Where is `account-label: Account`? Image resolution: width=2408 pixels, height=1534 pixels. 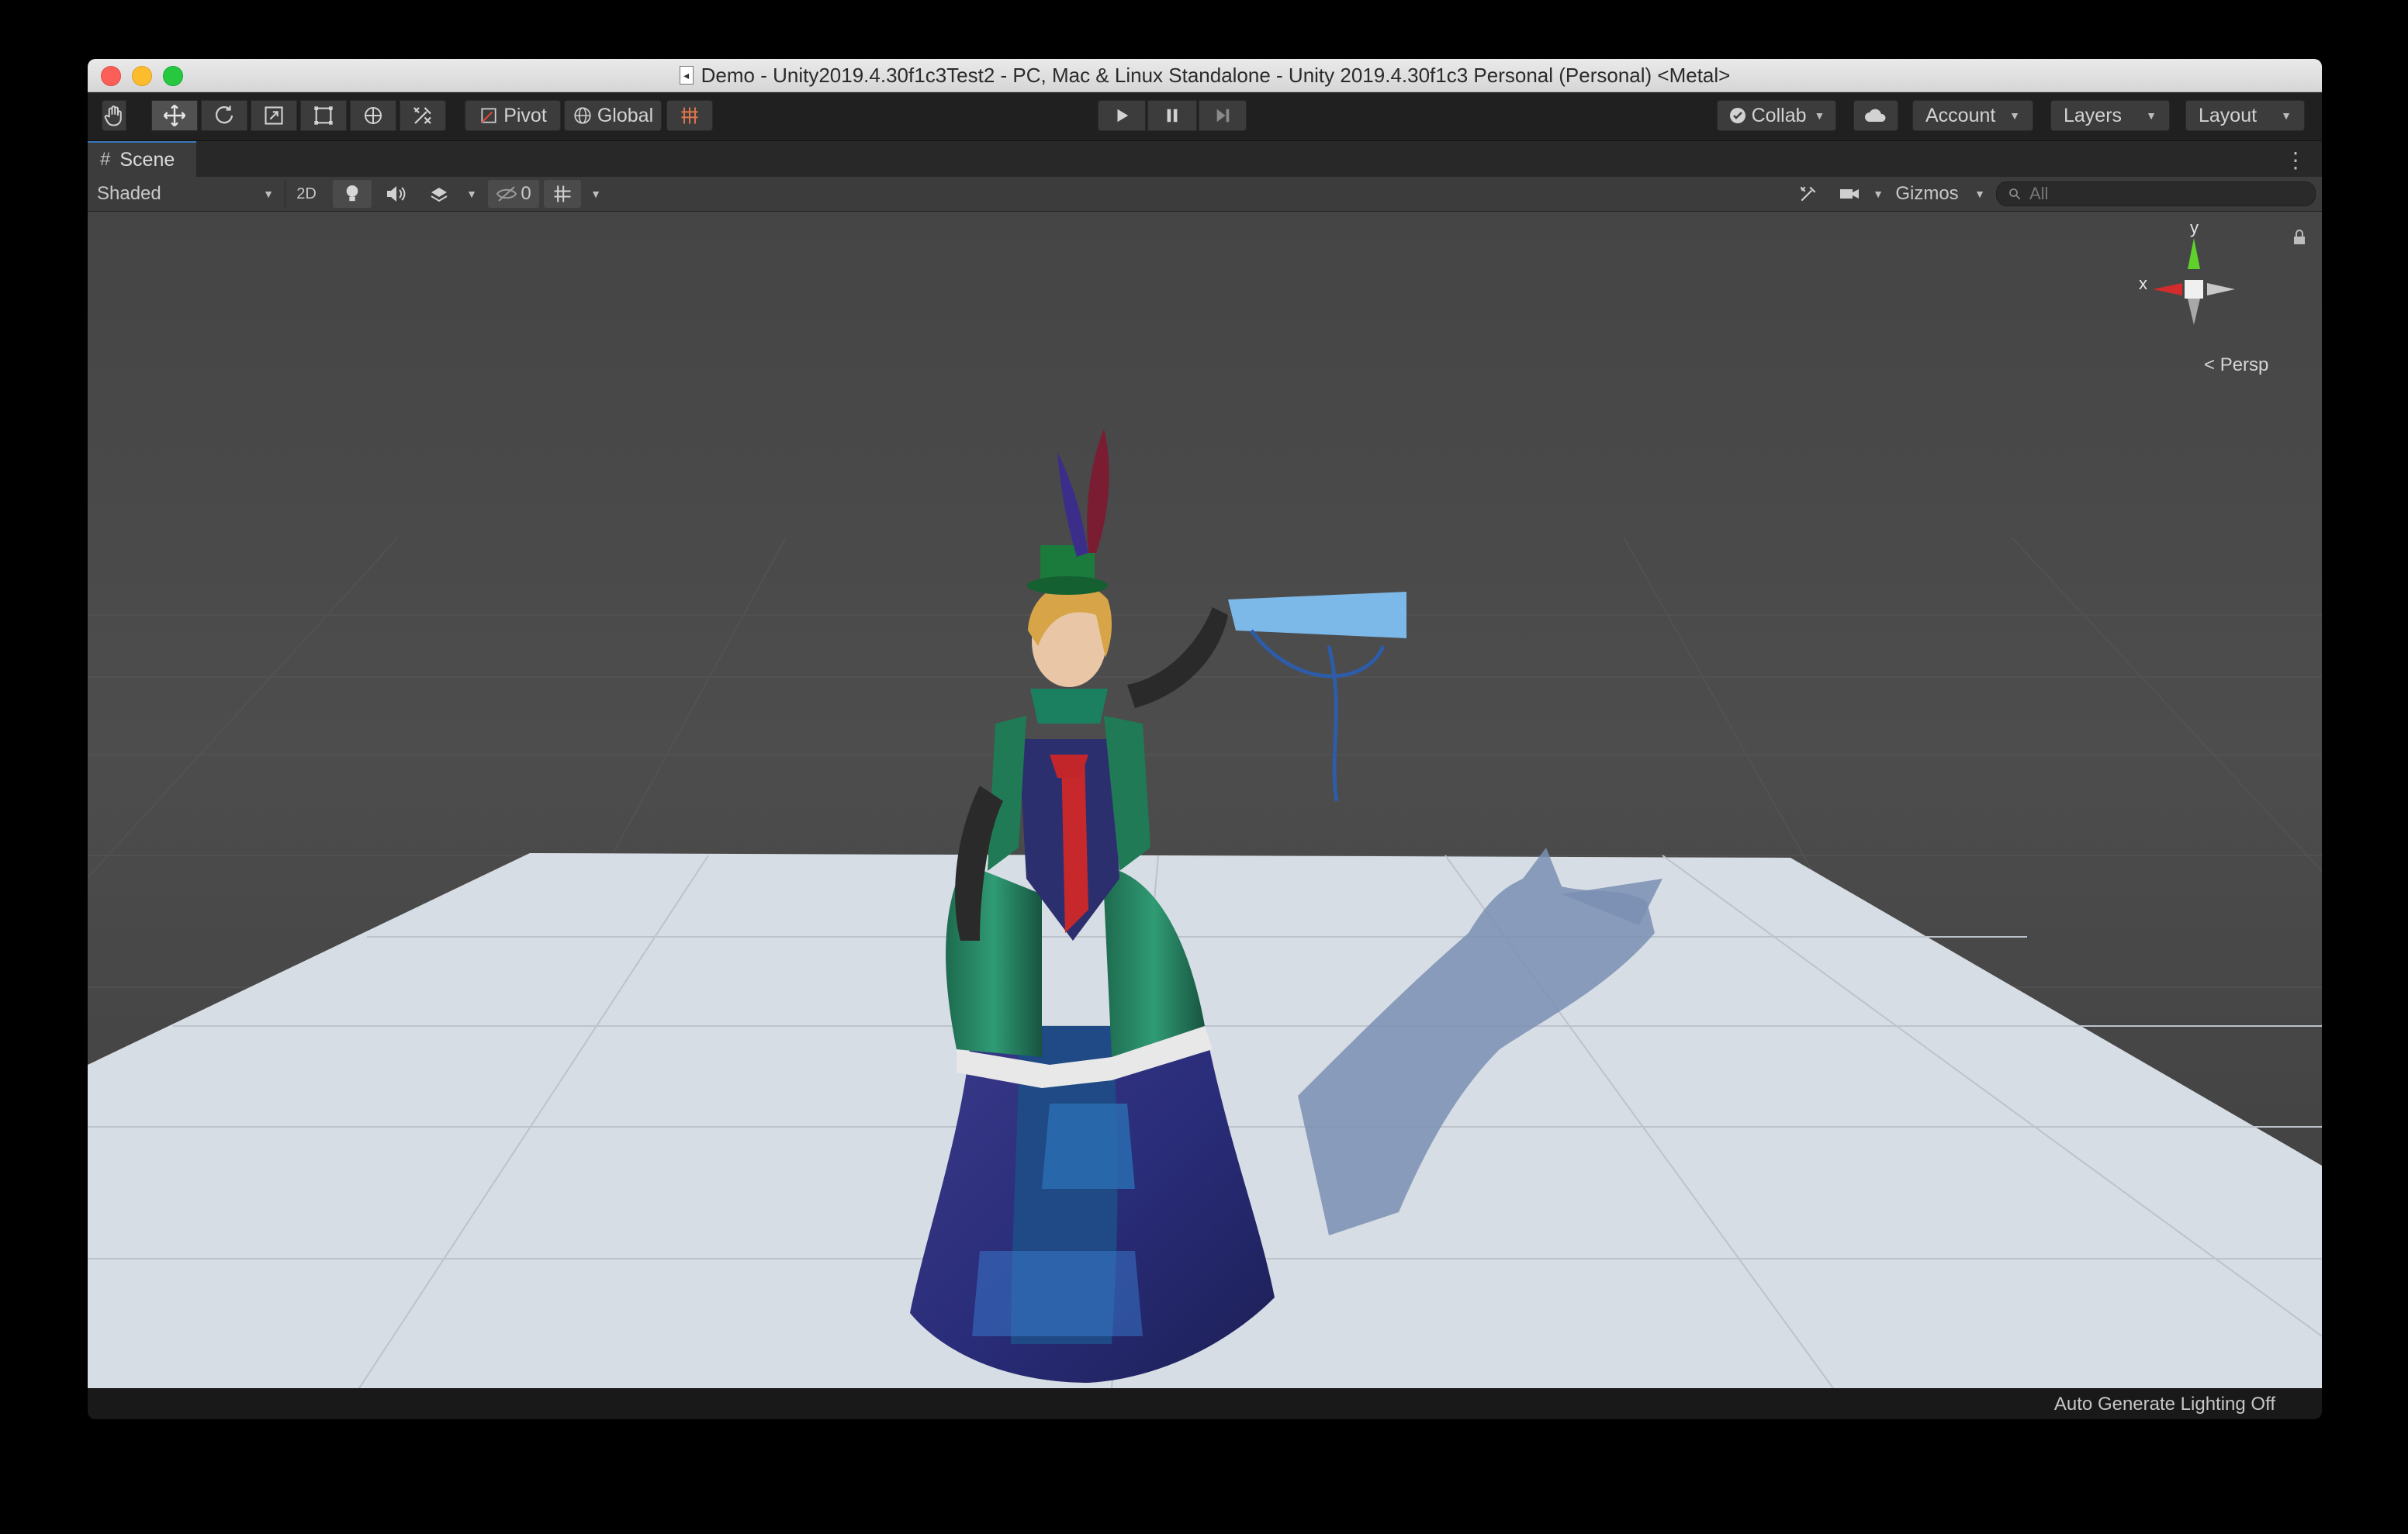 account-label: Account is located at coordinates (1961, 115).